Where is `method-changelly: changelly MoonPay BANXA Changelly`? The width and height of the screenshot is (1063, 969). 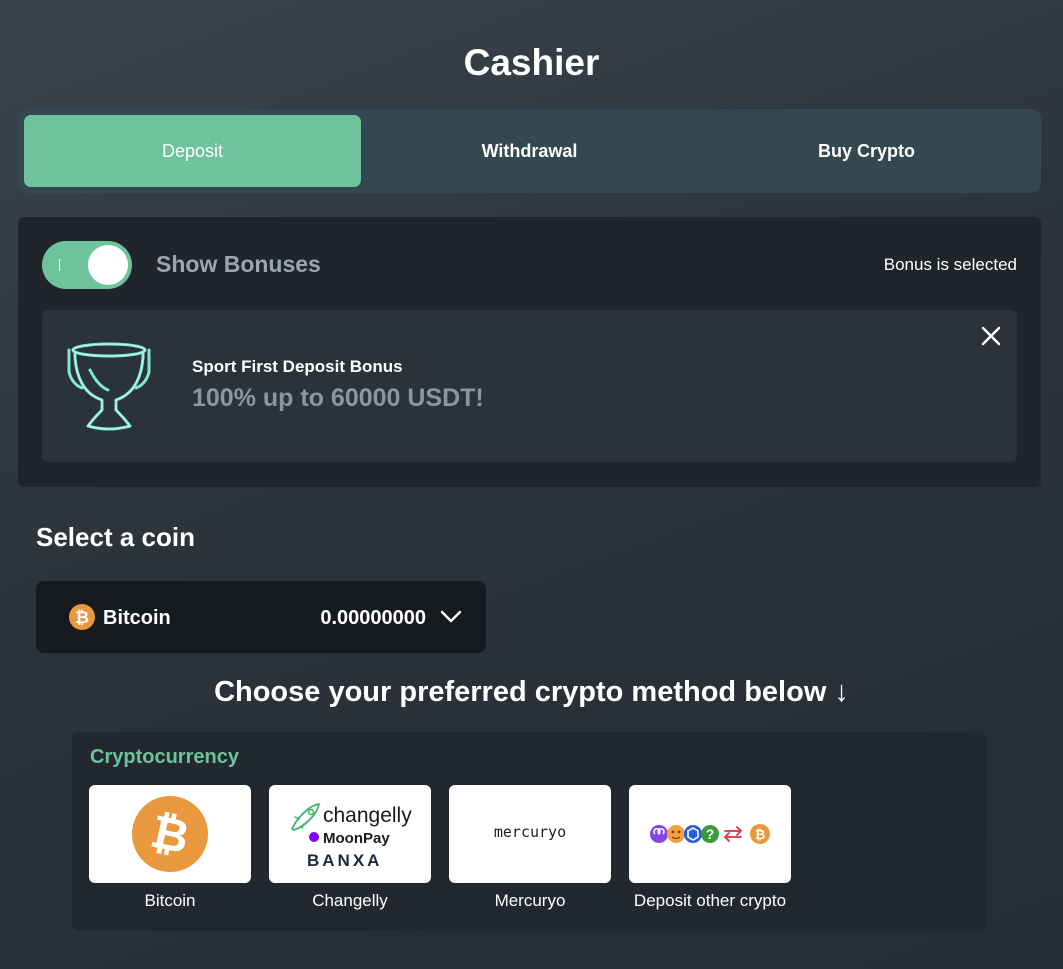
method-changelly: changelly MoonPay BANXA Changelly is located at coordinates (350, 848).